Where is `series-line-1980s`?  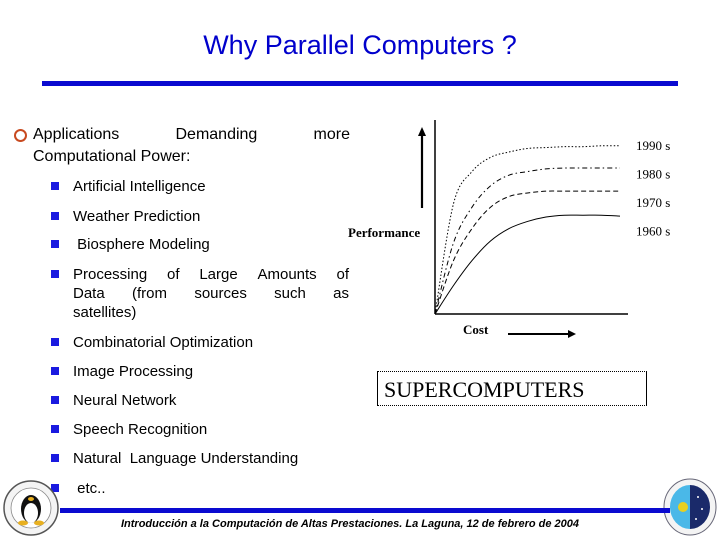
series-line-1980s is located at coordinates (527, 241).